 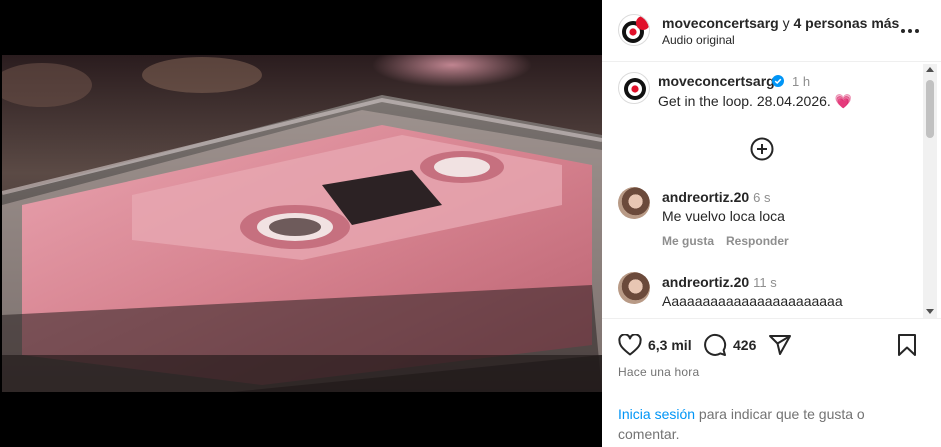 What do you see at coordinates (762, 149) in the screenshot?
I see `load-more-comments-icon` at bounding box center [762, 149].